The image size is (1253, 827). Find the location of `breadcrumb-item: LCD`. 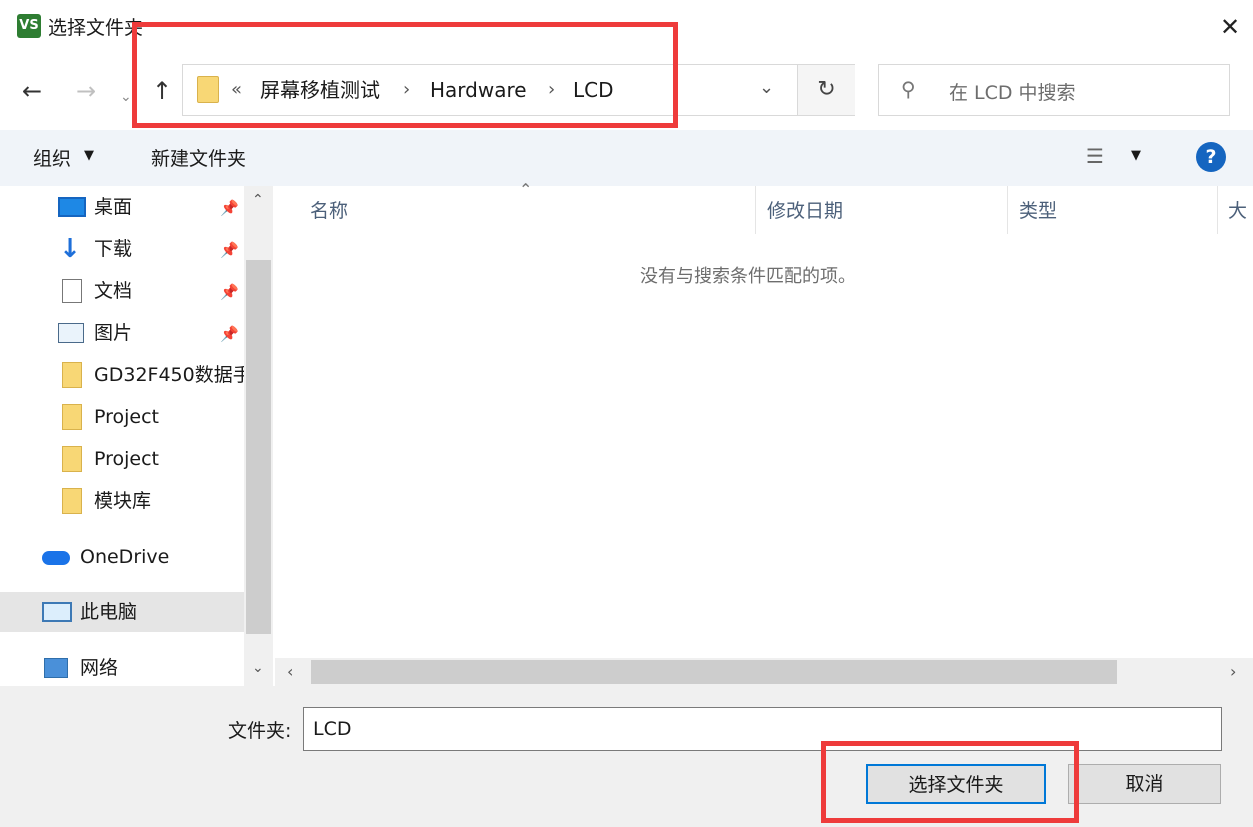

breadcrumb-item: LCD is located at coordinates (593, 90).